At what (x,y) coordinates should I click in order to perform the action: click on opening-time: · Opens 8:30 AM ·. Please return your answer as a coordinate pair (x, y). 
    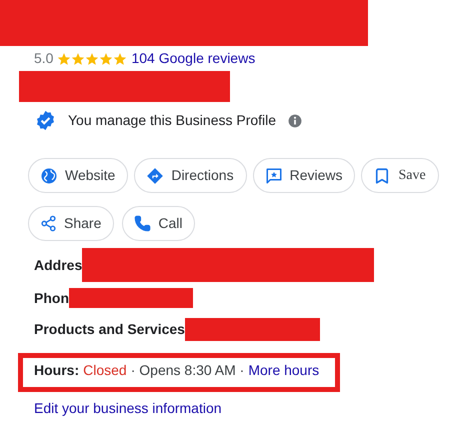
    Looking at the image, I should click on (187, 370).